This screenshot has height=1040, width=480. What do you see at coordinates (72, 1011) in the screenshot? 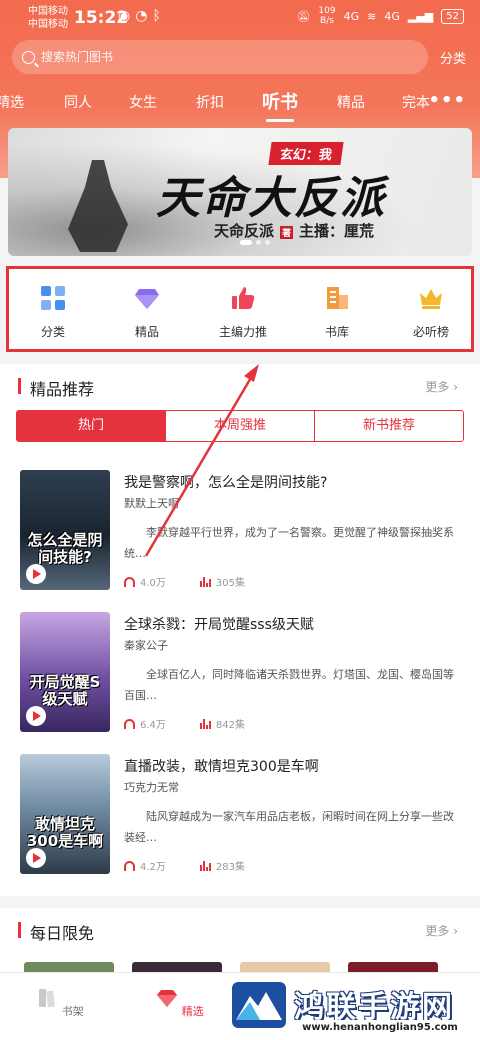
I see `nav-label: 书架` at bounding box center [72, 1011].